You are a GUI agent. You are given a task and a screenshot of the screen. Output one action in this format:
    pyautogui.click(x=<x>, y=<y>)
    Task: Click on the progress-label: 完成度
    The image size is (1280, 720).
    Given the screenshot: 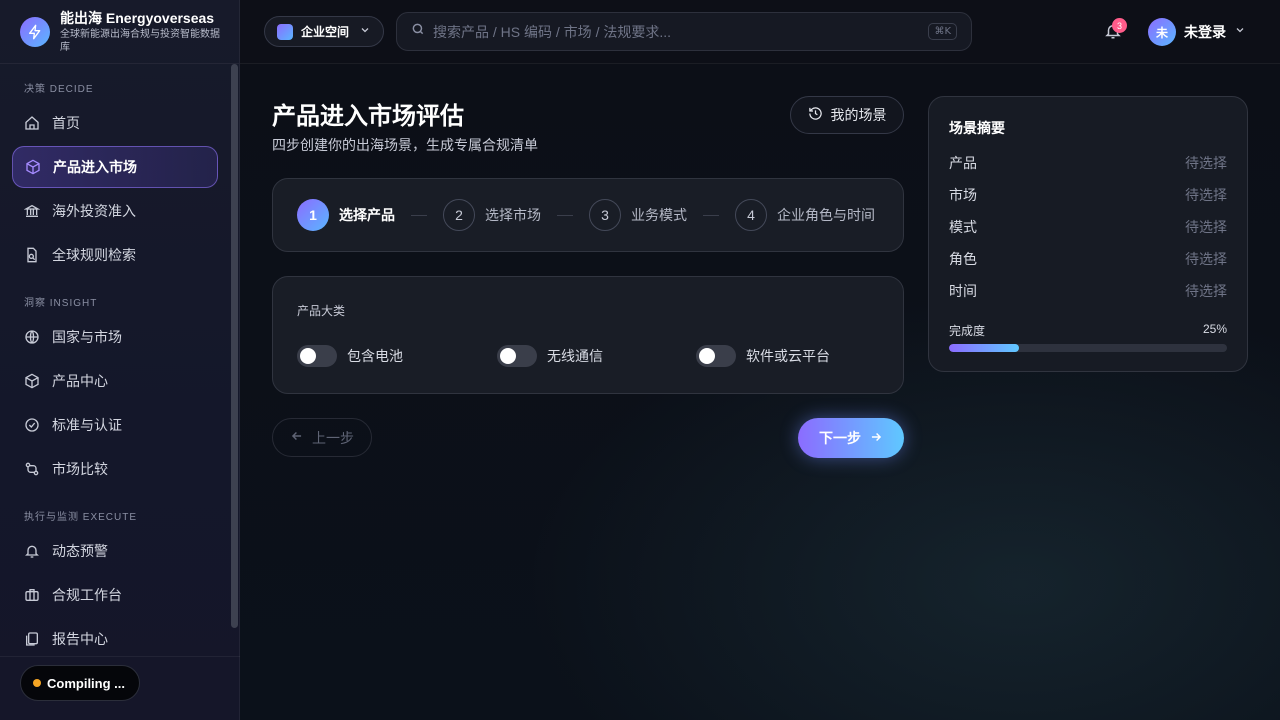 What is the action you would take?
    pyautogui.click(x=967, y=331)
    